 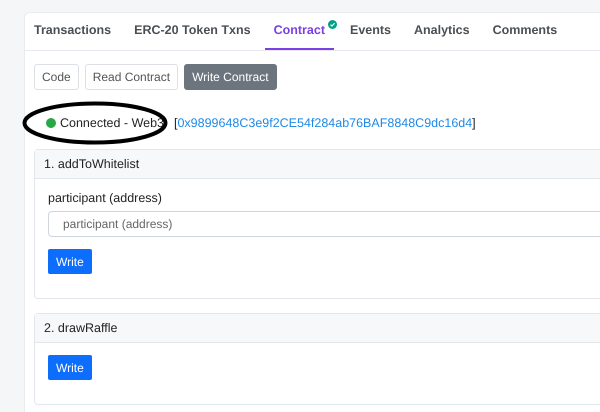 What do you see at coordinates (112, 123) in the screenshot?
I see `connection-status: Connected - Web3` at bounding box center [112, 123].